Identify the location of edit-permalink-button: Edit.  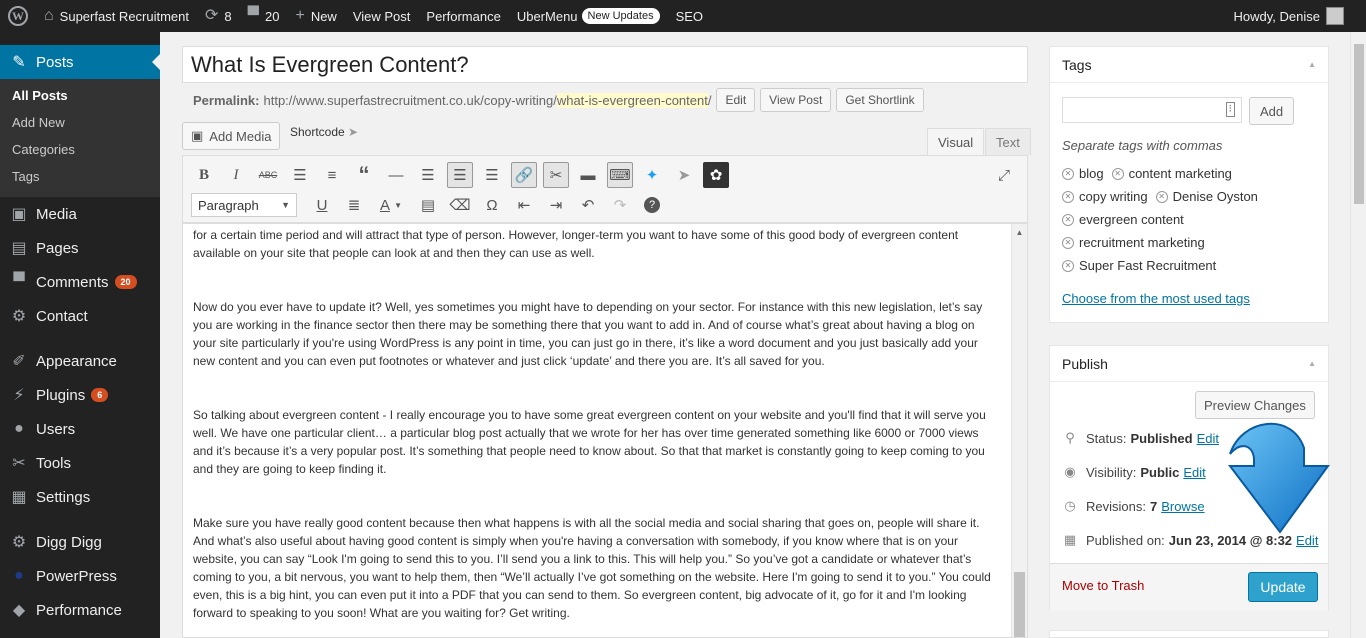
(736, 100).